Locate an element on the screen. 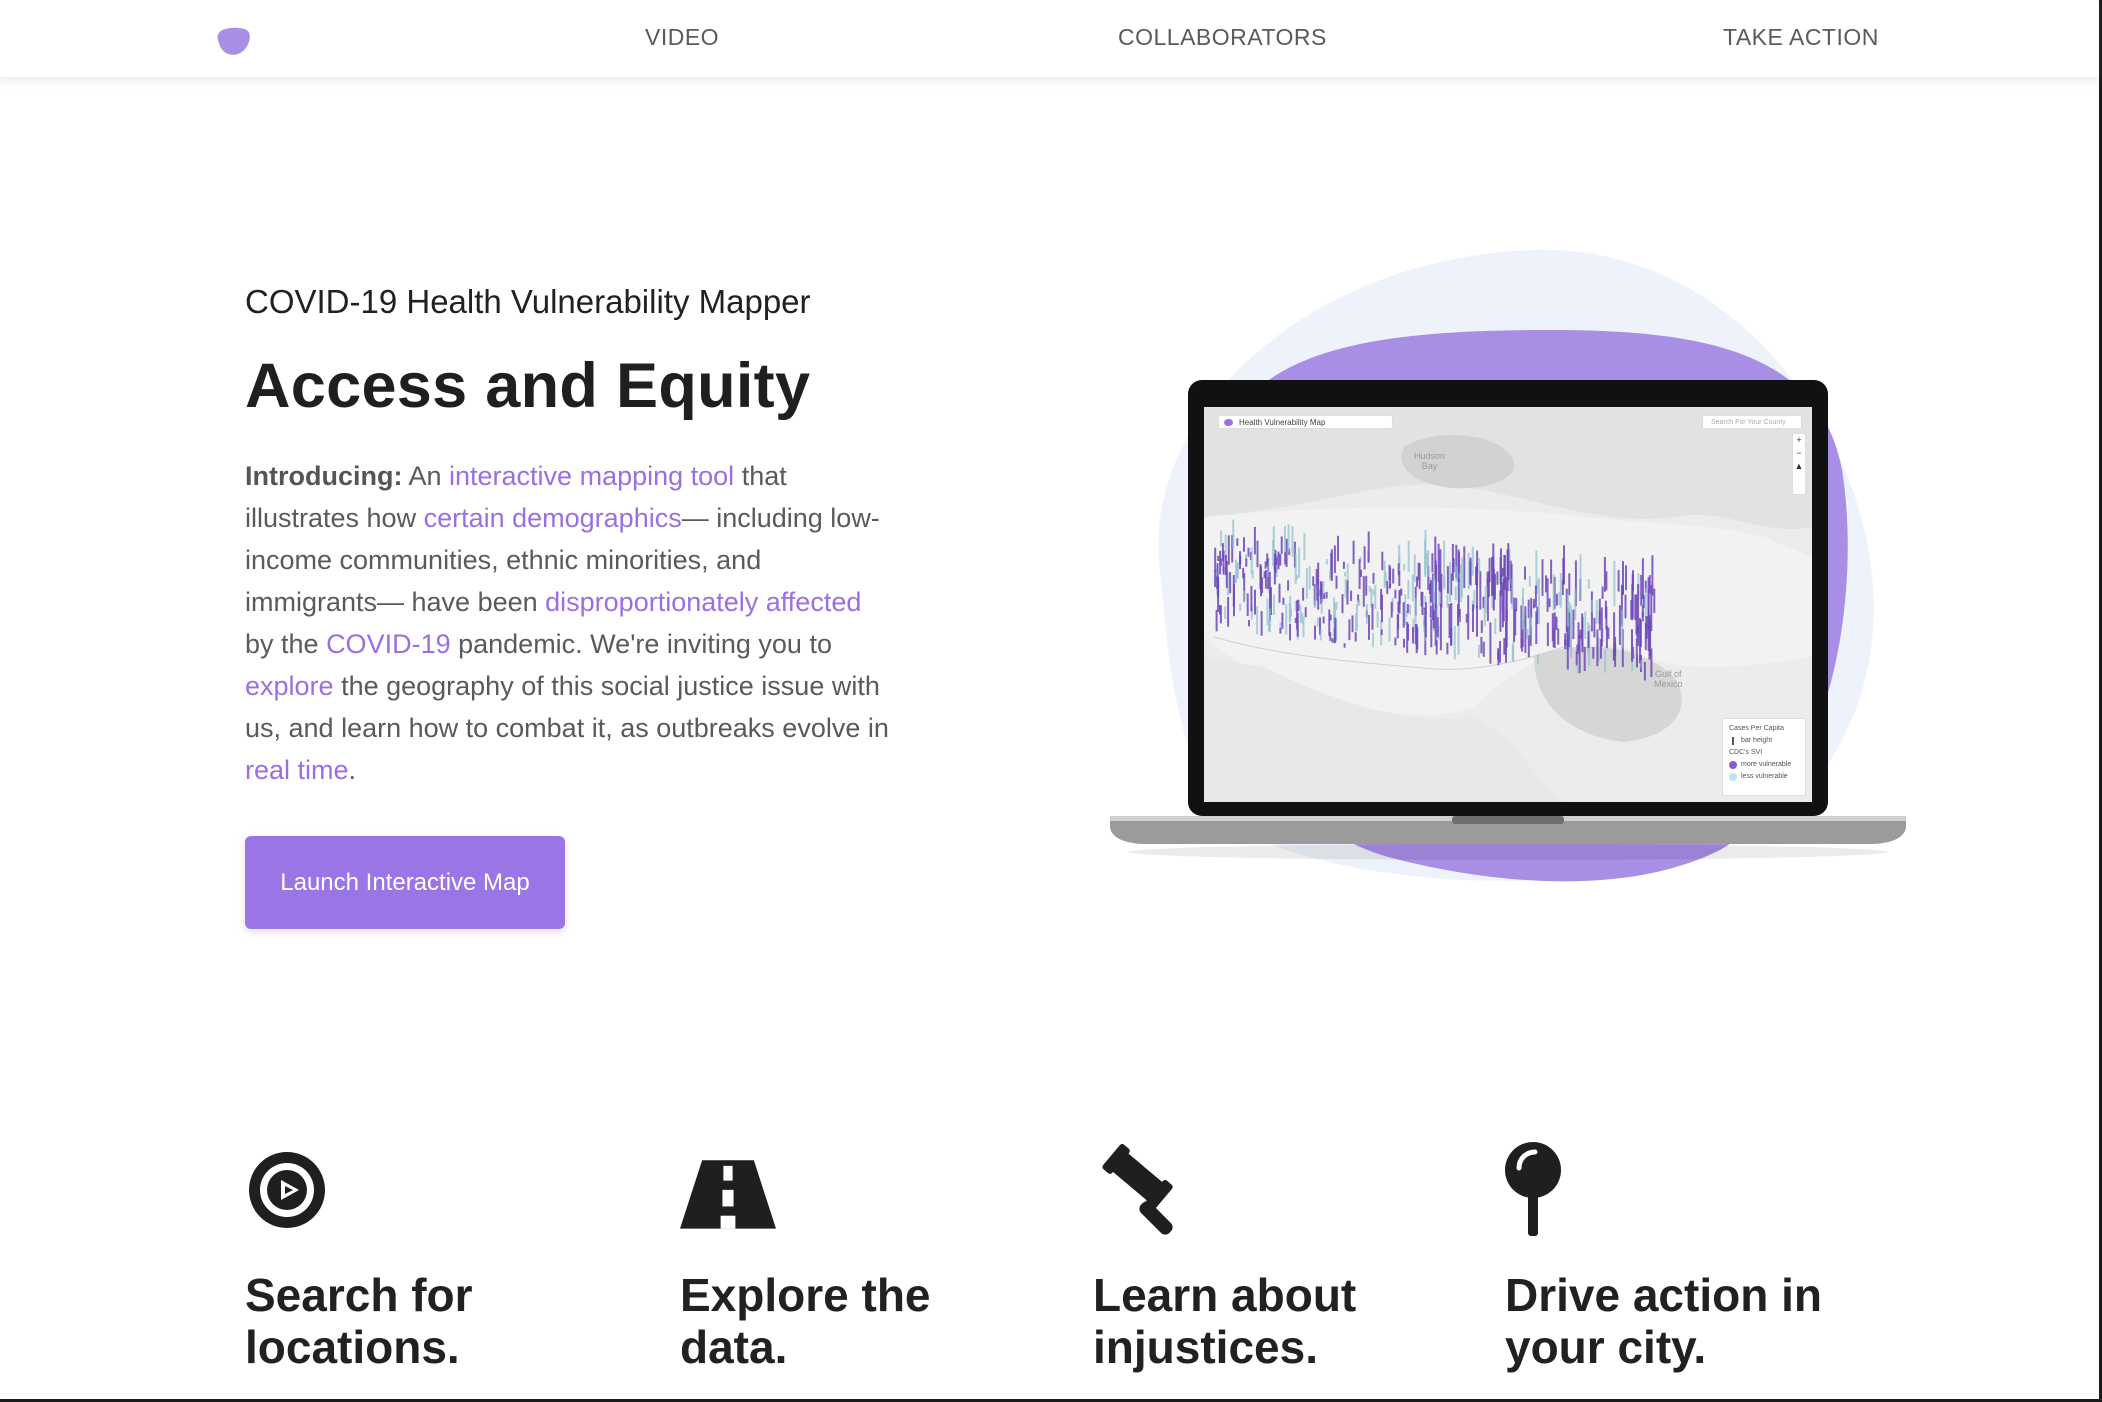  legend-more-vulnerable: more vulnerable is located at coordinates (1764, 765).